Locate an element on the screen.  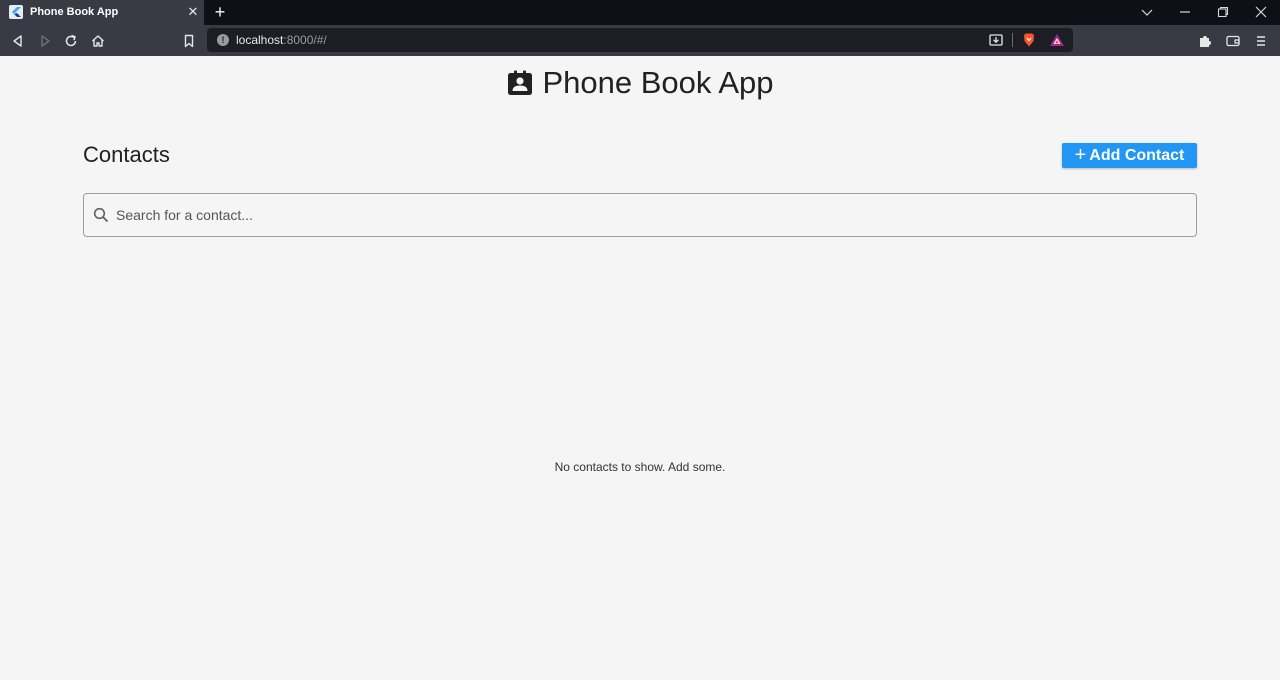
contacts-heading: Contacts is located at coordinates (126, 154).